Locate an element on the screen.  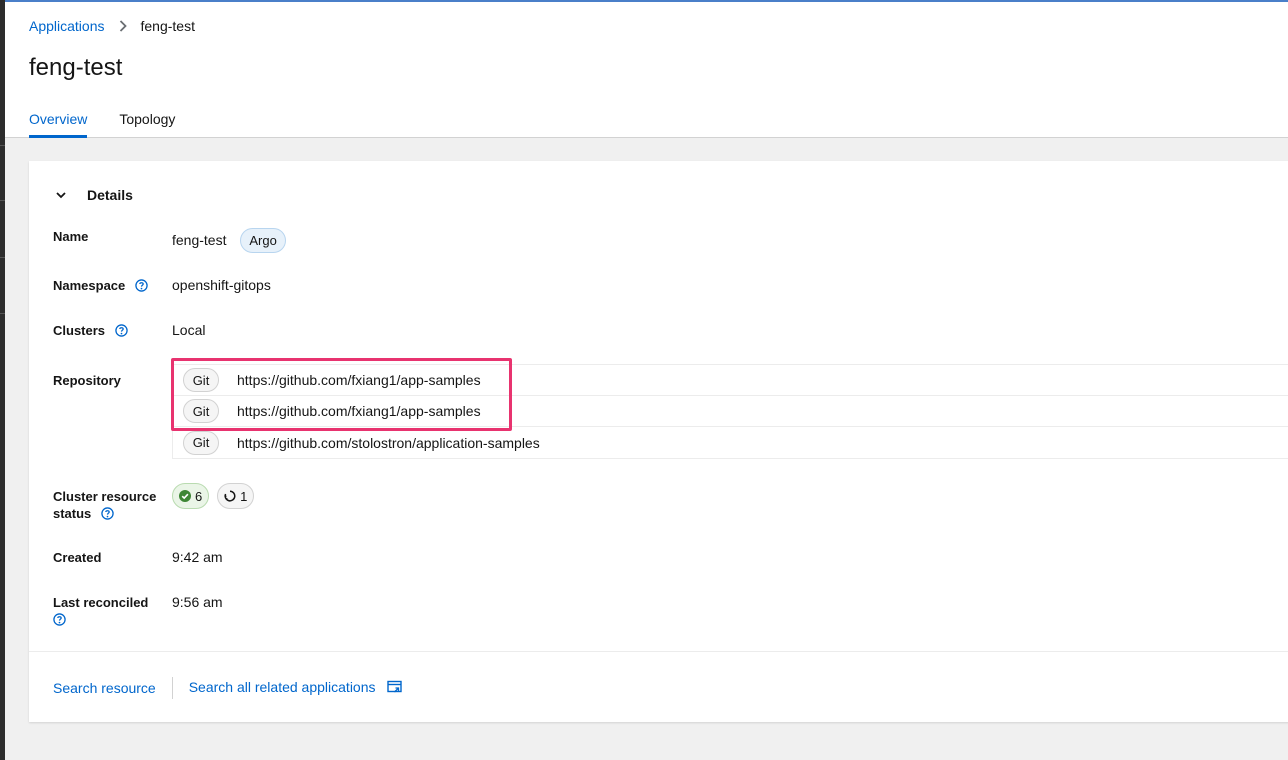
in-progress-icon is located at coordinates (230, 496).